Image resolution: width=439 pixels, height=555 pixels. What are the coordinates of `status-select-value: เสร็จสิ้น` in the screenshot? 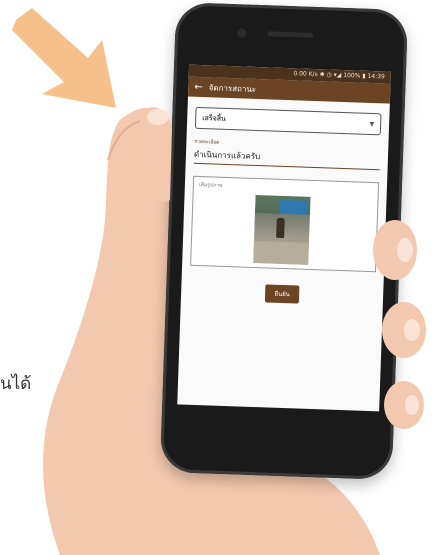 It's located at (214, 118).